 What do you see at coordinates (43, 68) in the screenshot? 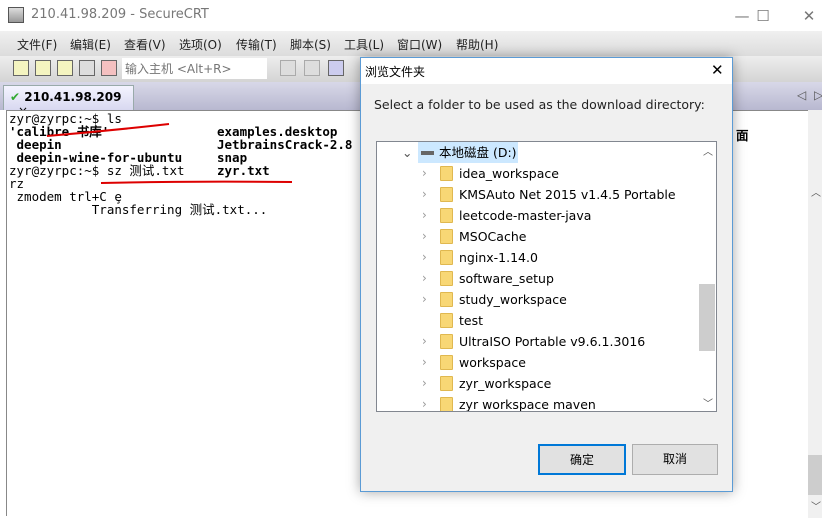
I see `quick-connect-icon` at bounding box center [43, 68].